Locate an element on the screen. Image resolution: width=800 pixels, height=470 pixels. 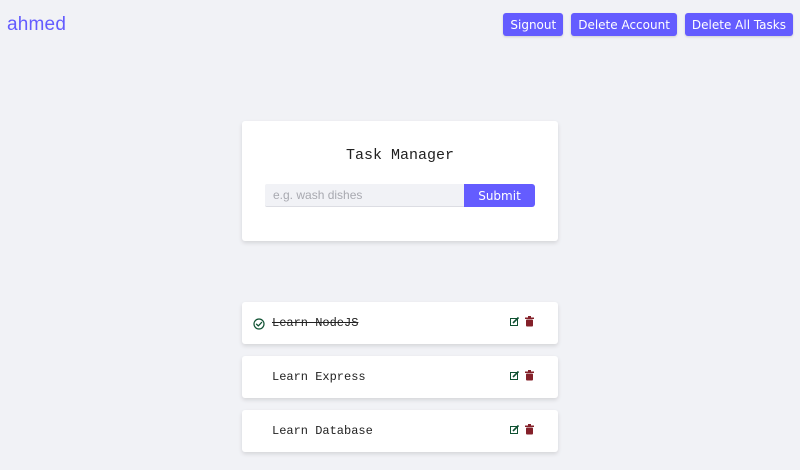
task-name: Learn NodeJS is located at coordinates (315, 323).